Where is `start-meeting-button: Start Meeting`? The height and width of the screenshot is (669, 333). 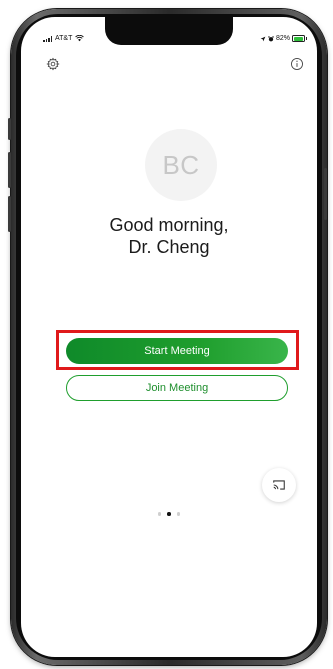 start-meeting-button: Start Meeting is located at coordinates (177, 351).